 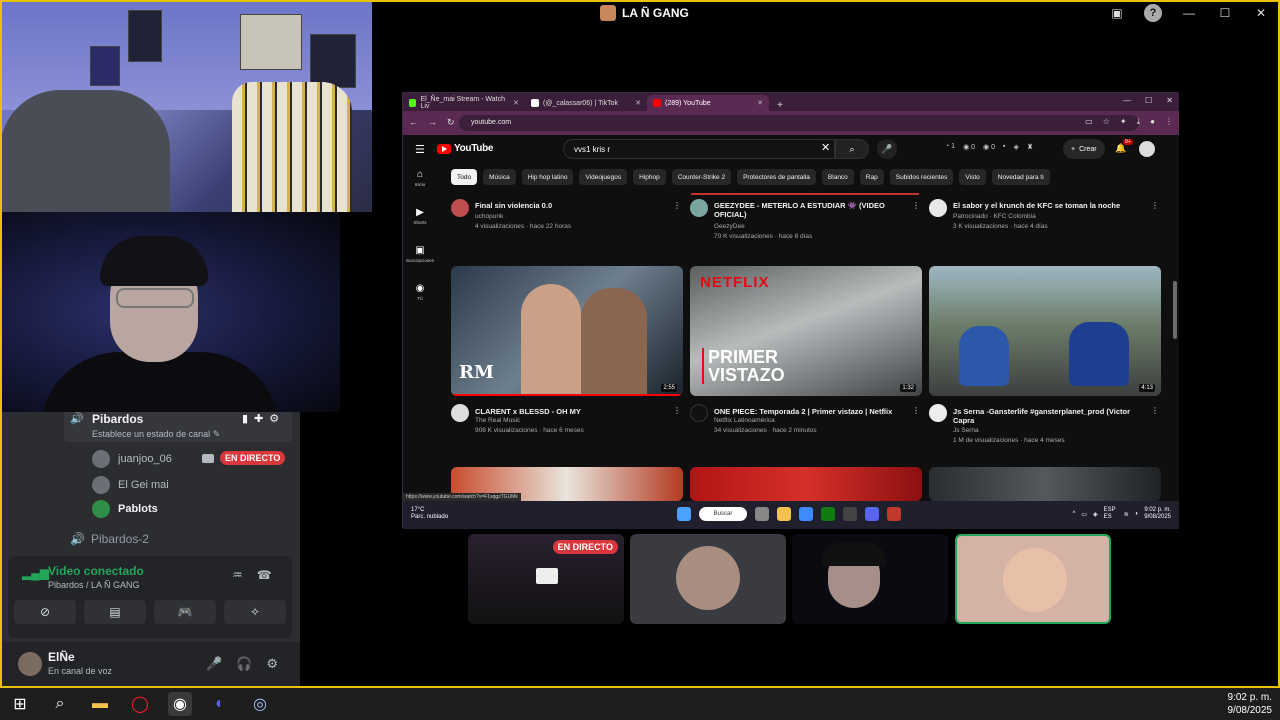 I want to click on star-icon: ☆, so click(x=1106, y=122).